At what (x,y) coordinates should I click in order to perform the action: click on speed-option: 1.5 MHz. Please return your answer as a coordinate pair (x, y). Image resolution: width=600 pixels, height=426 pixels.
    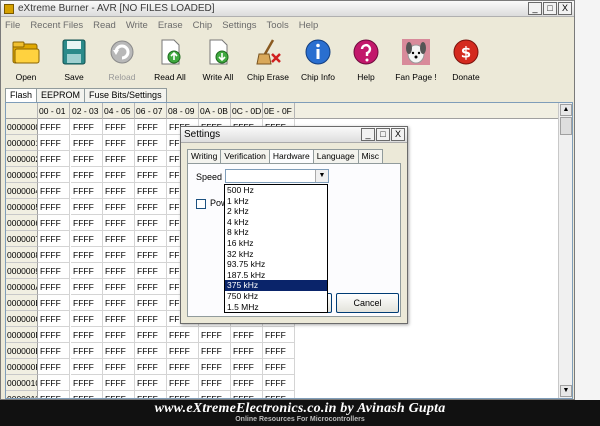
    Looking at the image, I should click on (276, 307).